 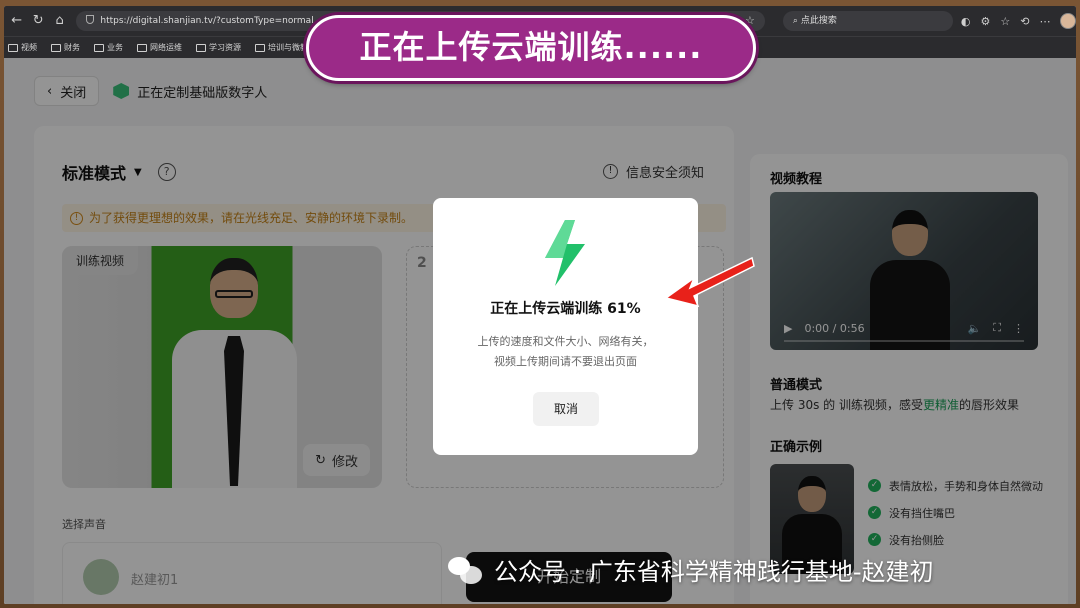 I want to click on bookmark-item: 培训与微教, so click(x=281, y=47).